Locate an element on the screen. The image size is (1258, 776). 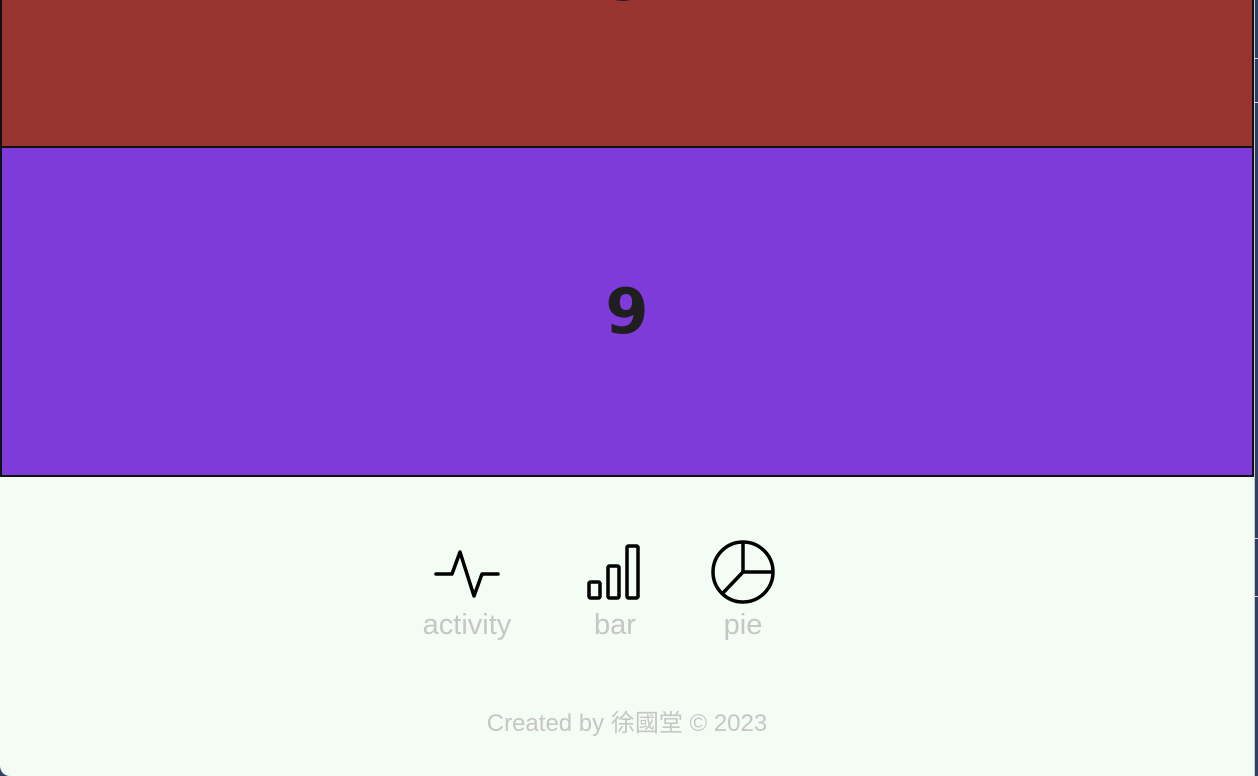
nav-item-activity: activity is located at coordinates (467, 590).